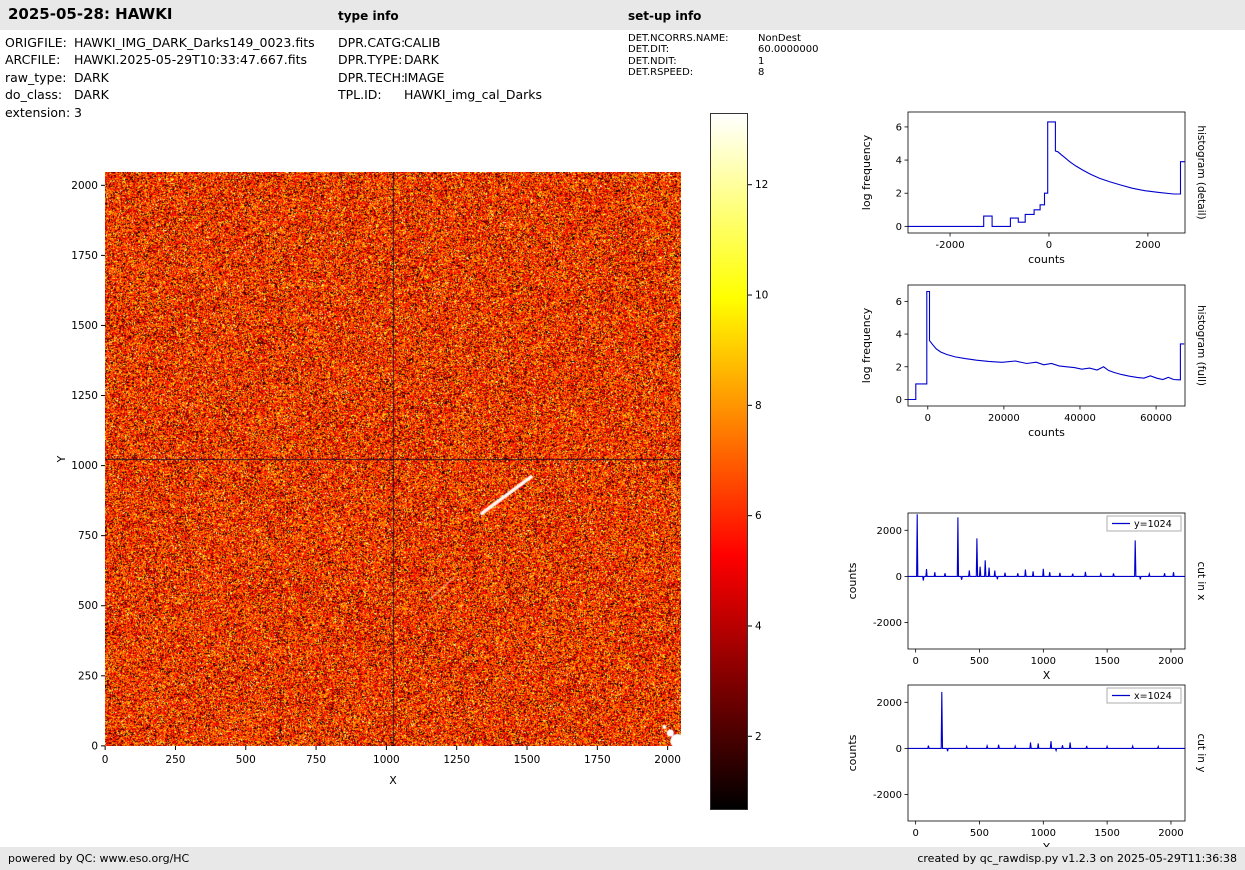  Describe the element at coordinates (98, 858) in the screenshot. I see `footer-left-link: powered by QC: www.eso.org/HC` at that location.